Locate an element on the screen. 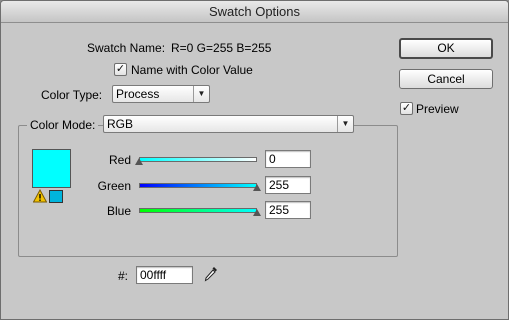 This screenshot has height=320, width=509. eyedropper-icon is located at coordinates (211, 274).